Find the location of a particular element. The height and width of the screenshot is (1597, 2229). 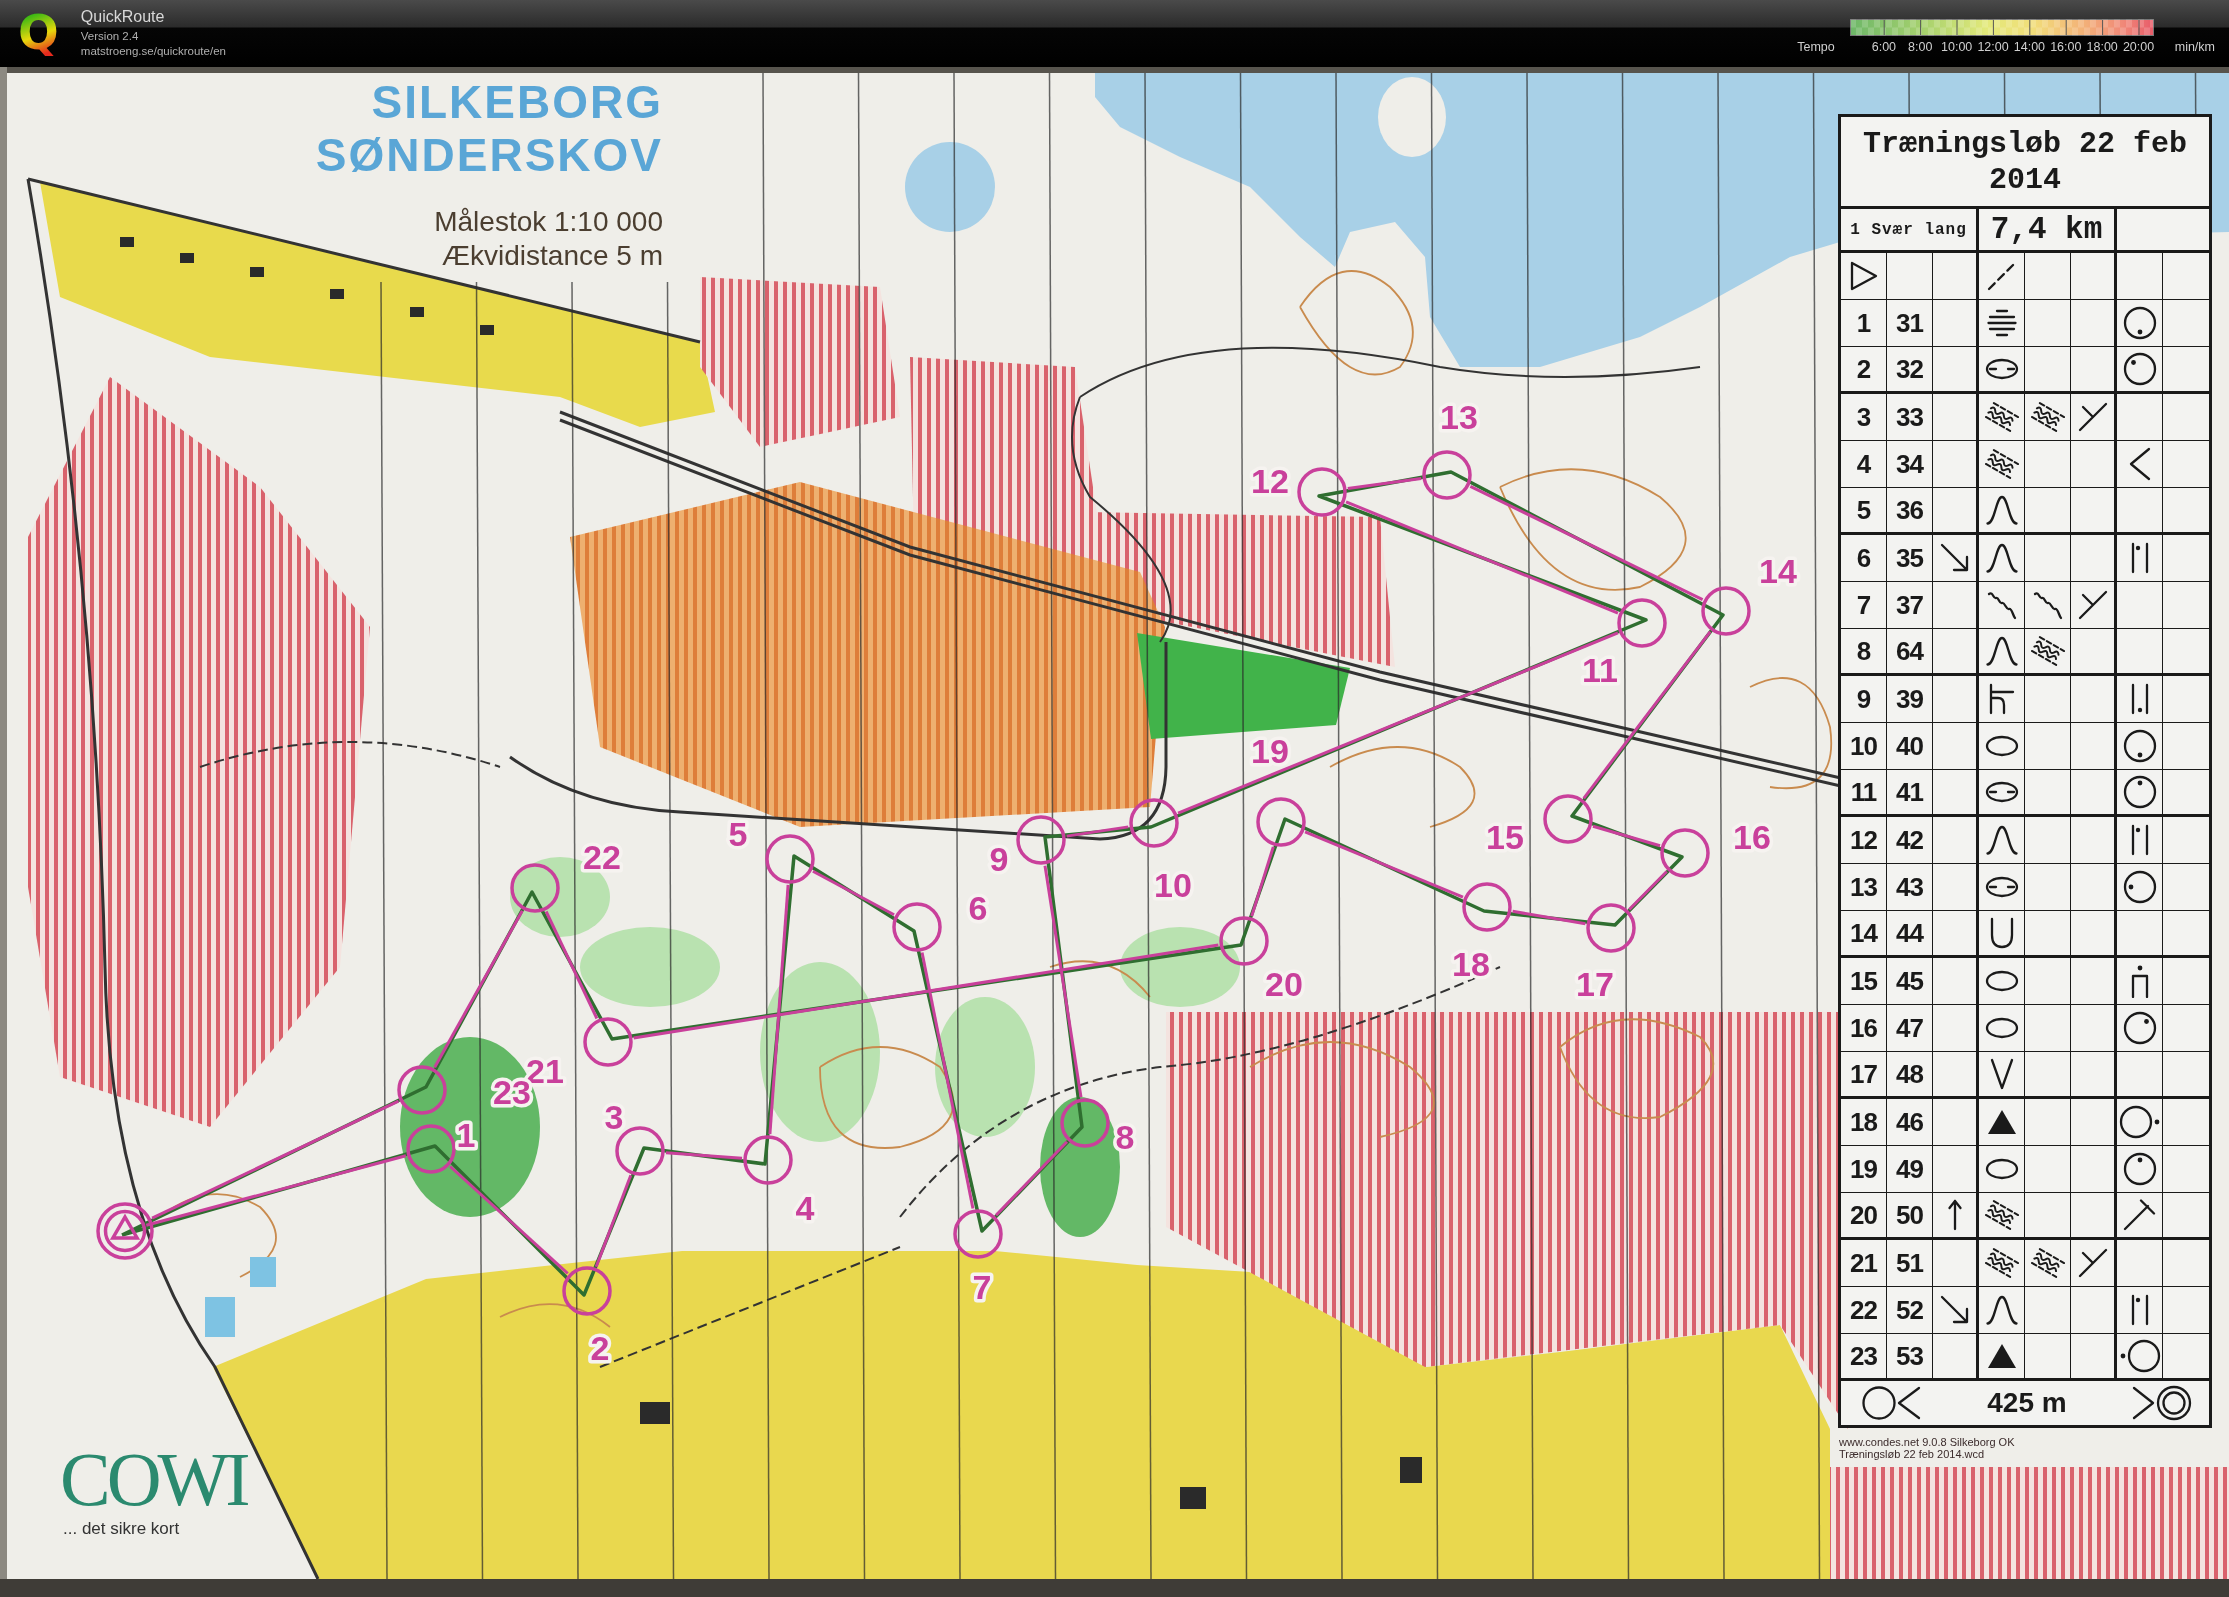

control-number: 4 is located at coordinates (1863, 464).